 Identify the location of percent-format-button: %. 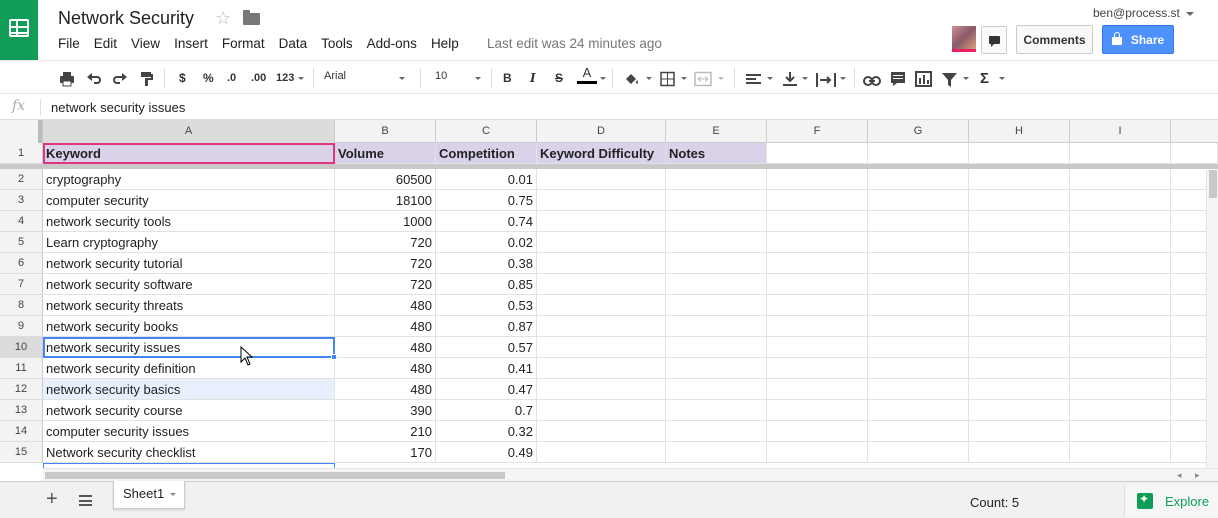
(208, 78).